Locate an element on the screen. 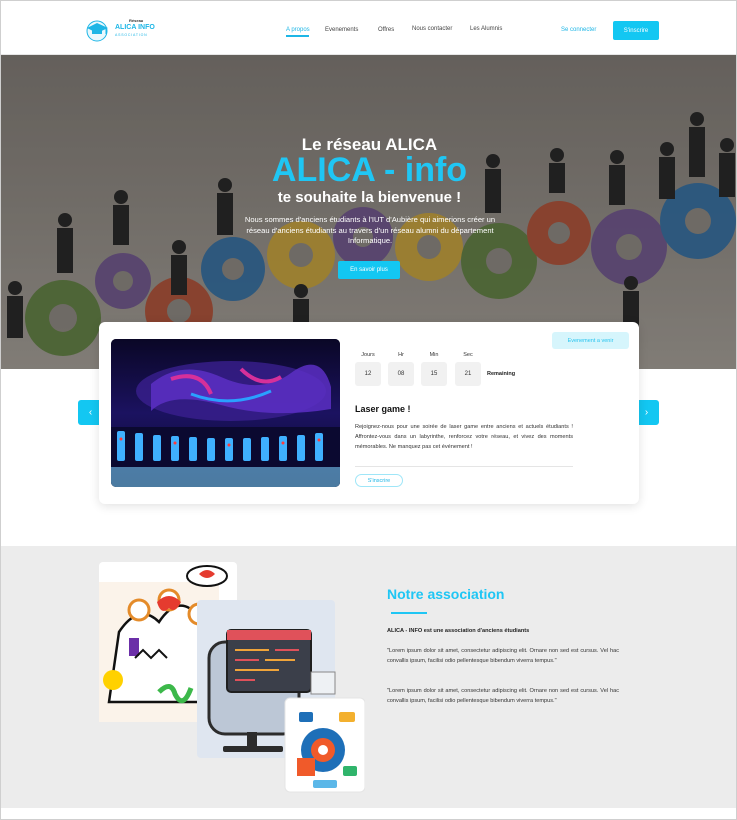  association-title-rule is located at coordinates (407, 613).